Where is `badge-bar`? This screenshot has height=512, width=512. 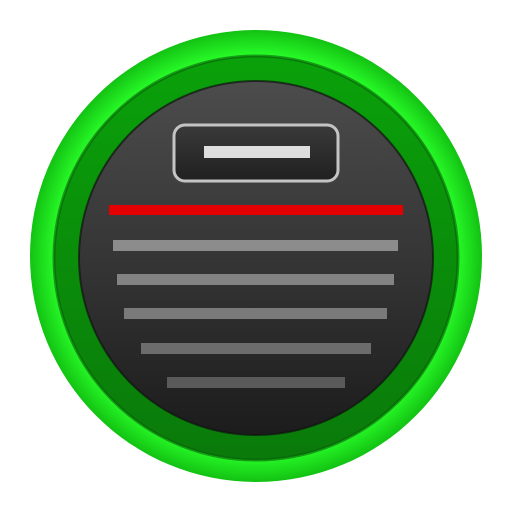
badge-bar is located at coordinates (257, 152).